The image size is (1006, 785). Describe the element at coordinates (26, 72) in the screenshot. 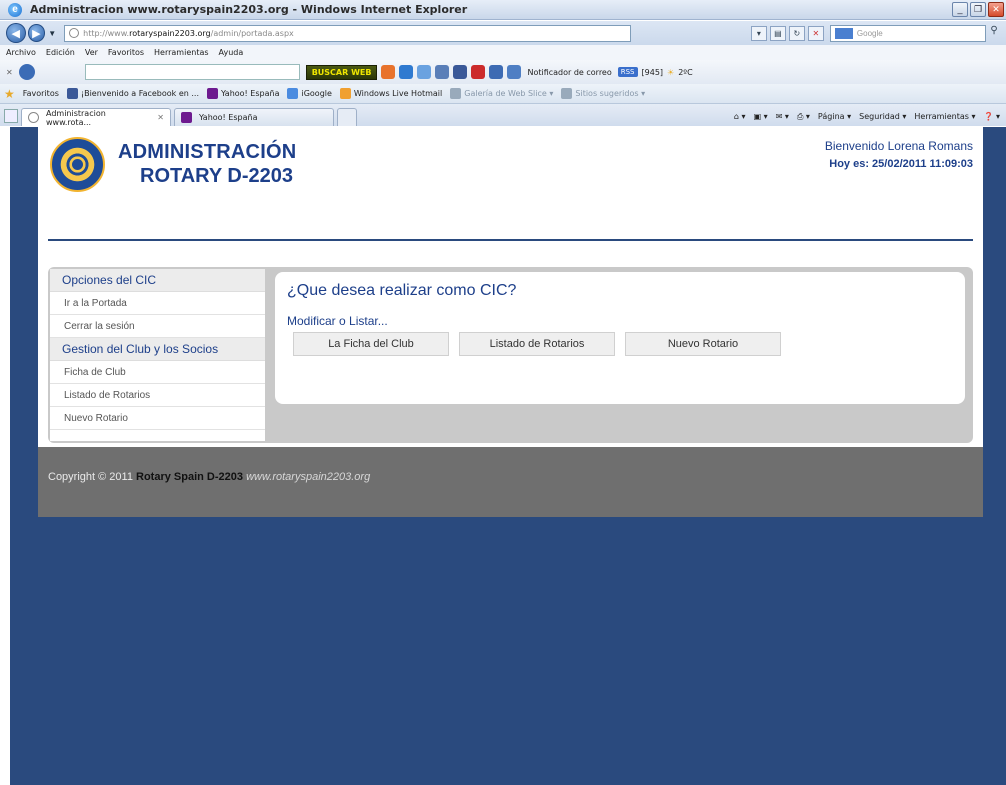

I see `ask-toolbar-icon` at that location.